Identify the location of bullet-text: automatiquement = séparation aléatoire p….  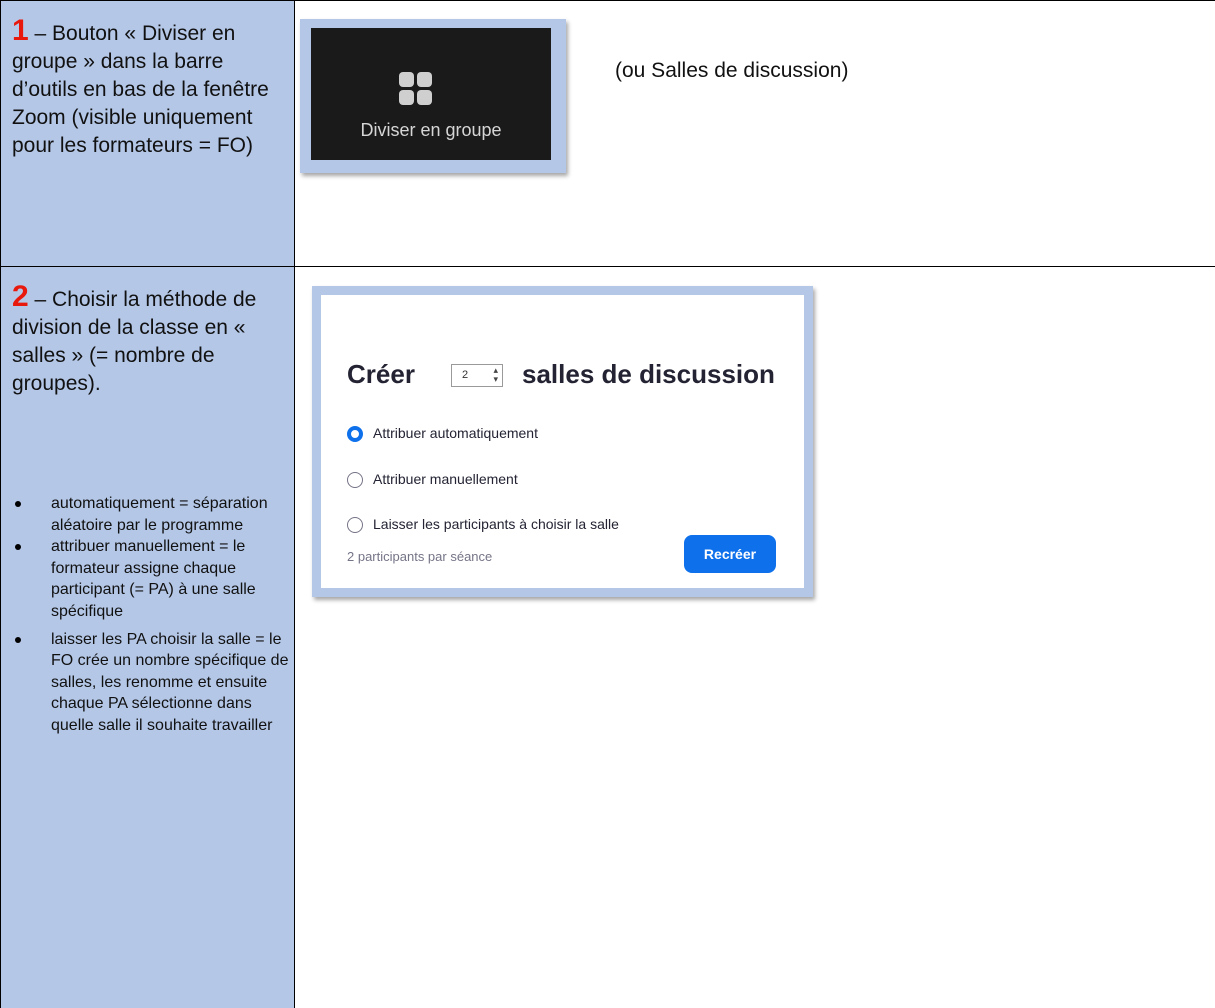
(159, 514).